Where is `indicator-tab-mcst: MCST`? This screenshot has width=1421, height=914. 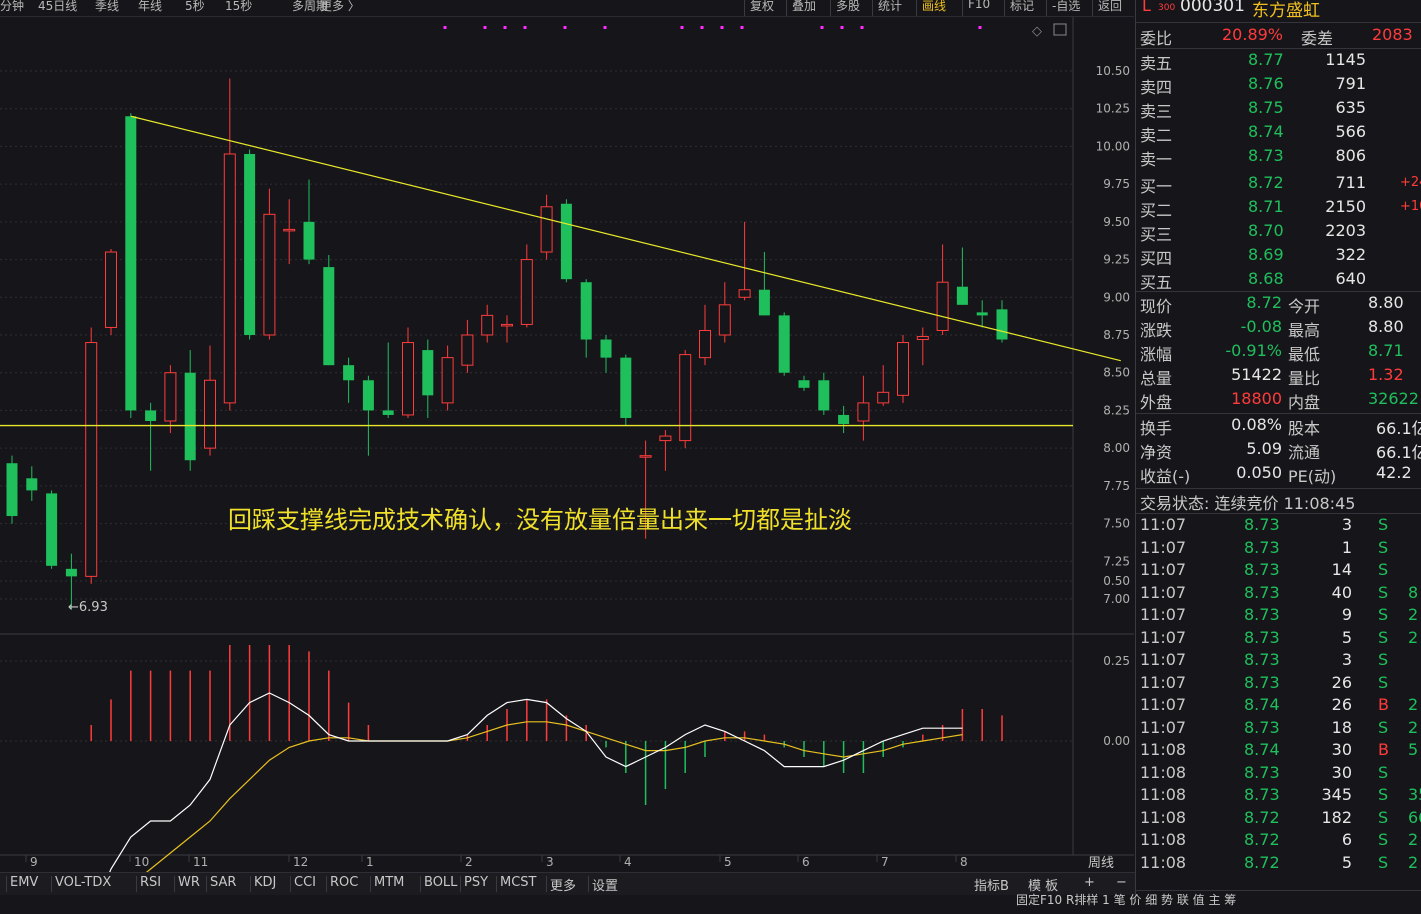 indicator-tab-mcst: MCST is located at coordinates (518, 882).